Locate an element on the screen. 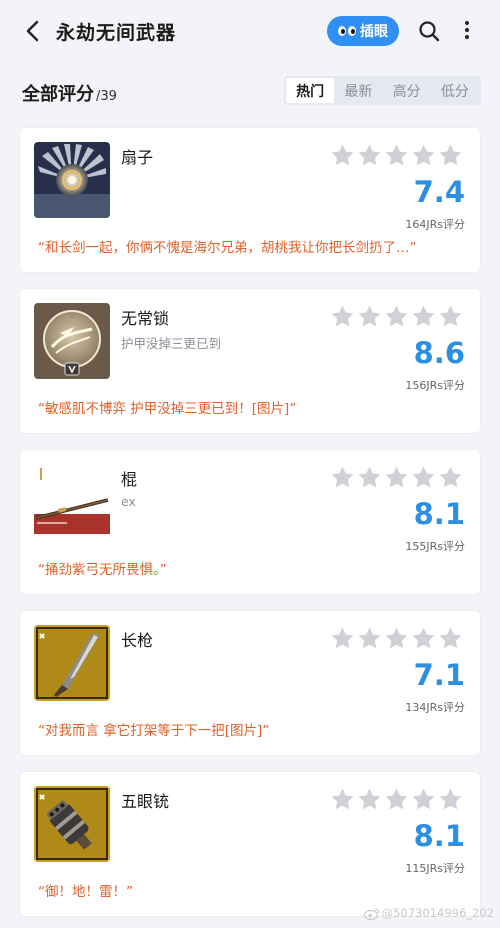 The height and width of the screenshot is (928, 500). section-title: 全部评分/39 is located at coordinates (69, 93).